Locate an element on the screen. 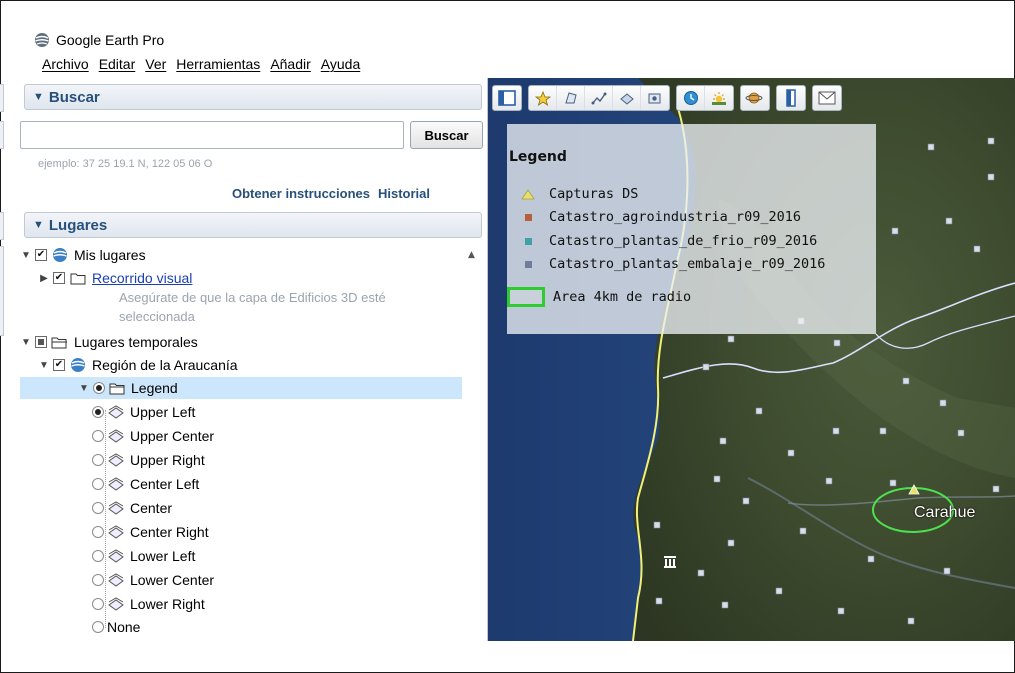 The image size is (1015, 673). menu-anadir: Añadir is located at coordinates (290, 66).